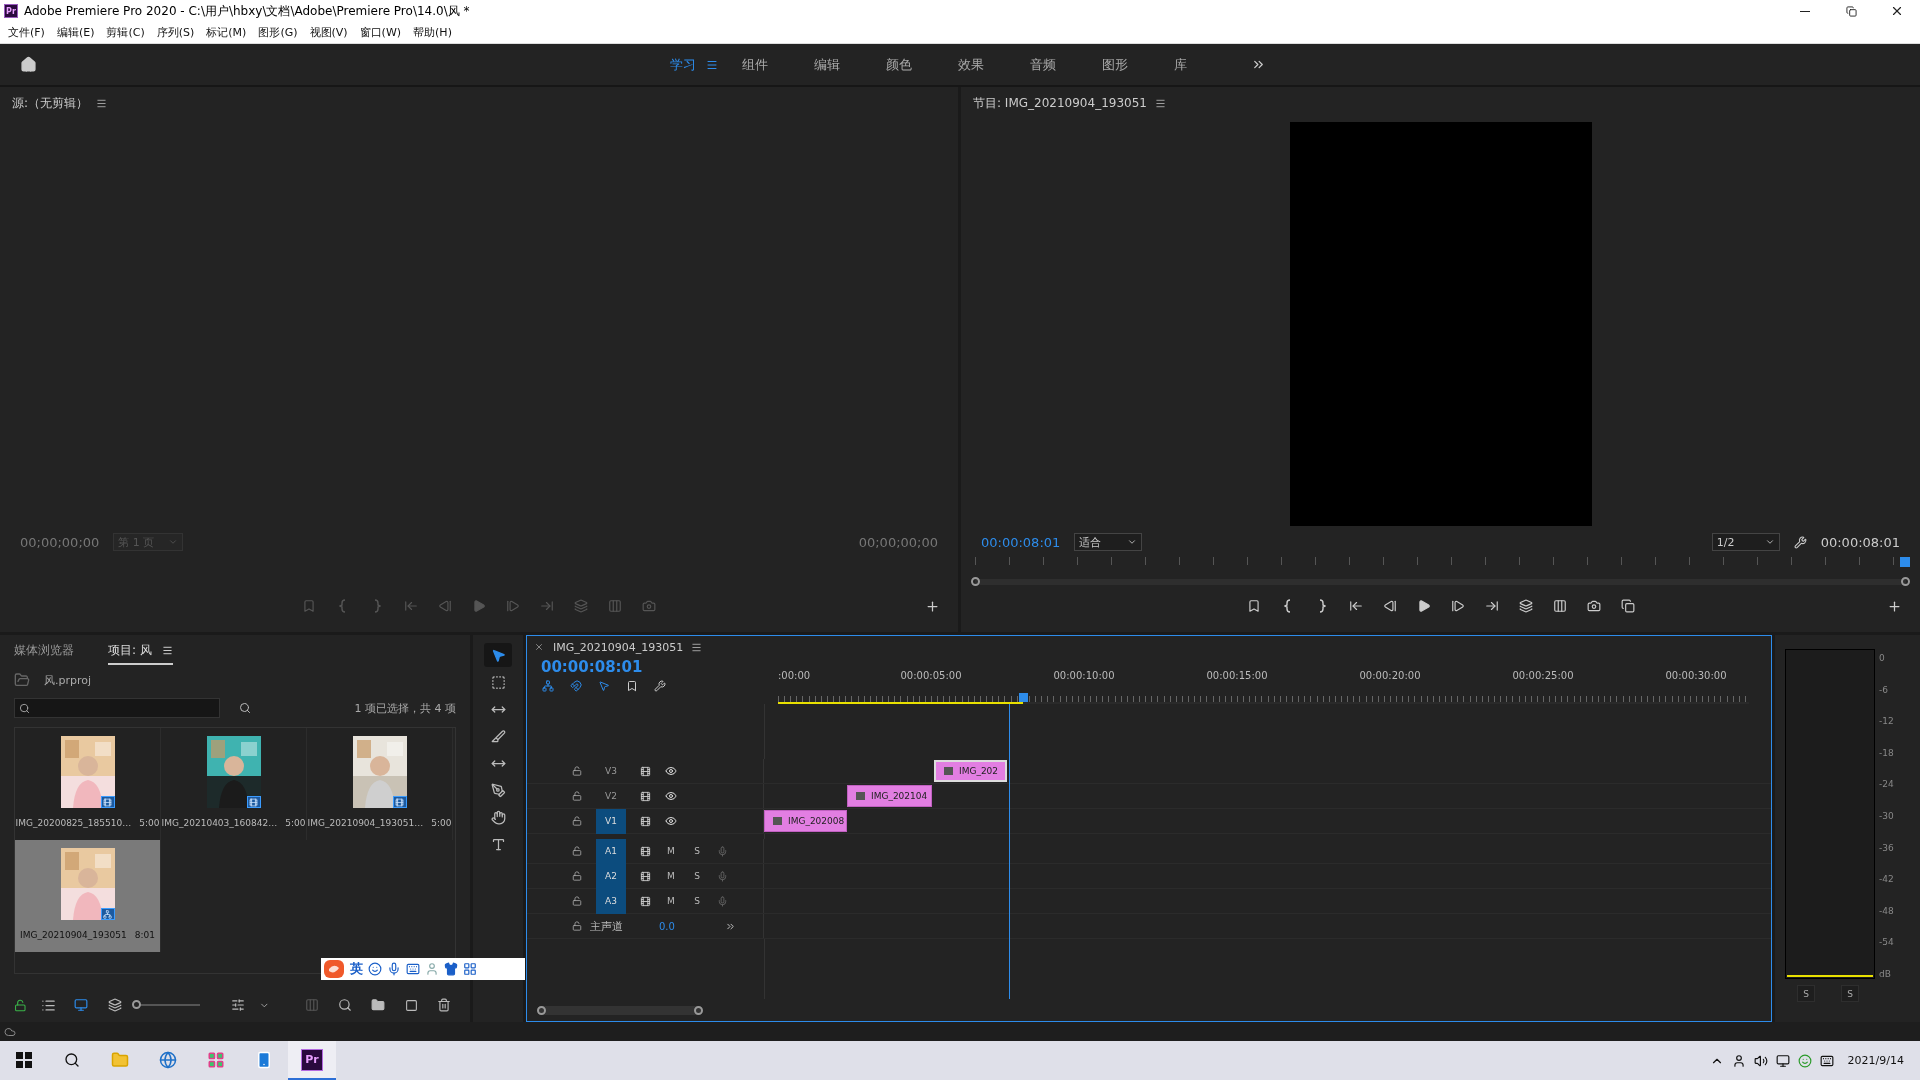 The width and height of the screenshot is (1920, 1080). What do you see at coordinates (328, 32) in the screenshot?
I see `menu-item: 视图(V)` at bounding box center [328, 32].